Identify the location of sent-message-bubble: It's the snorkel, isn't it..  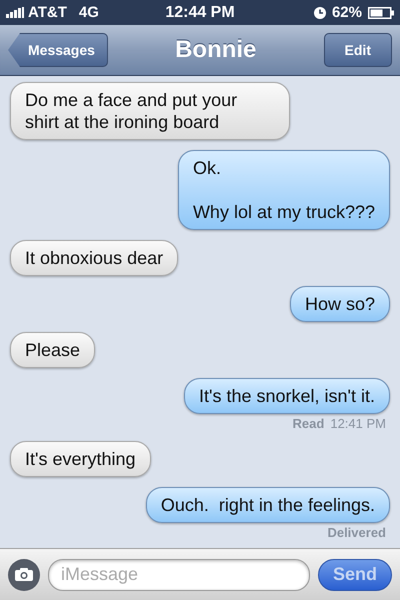
(287, 396).